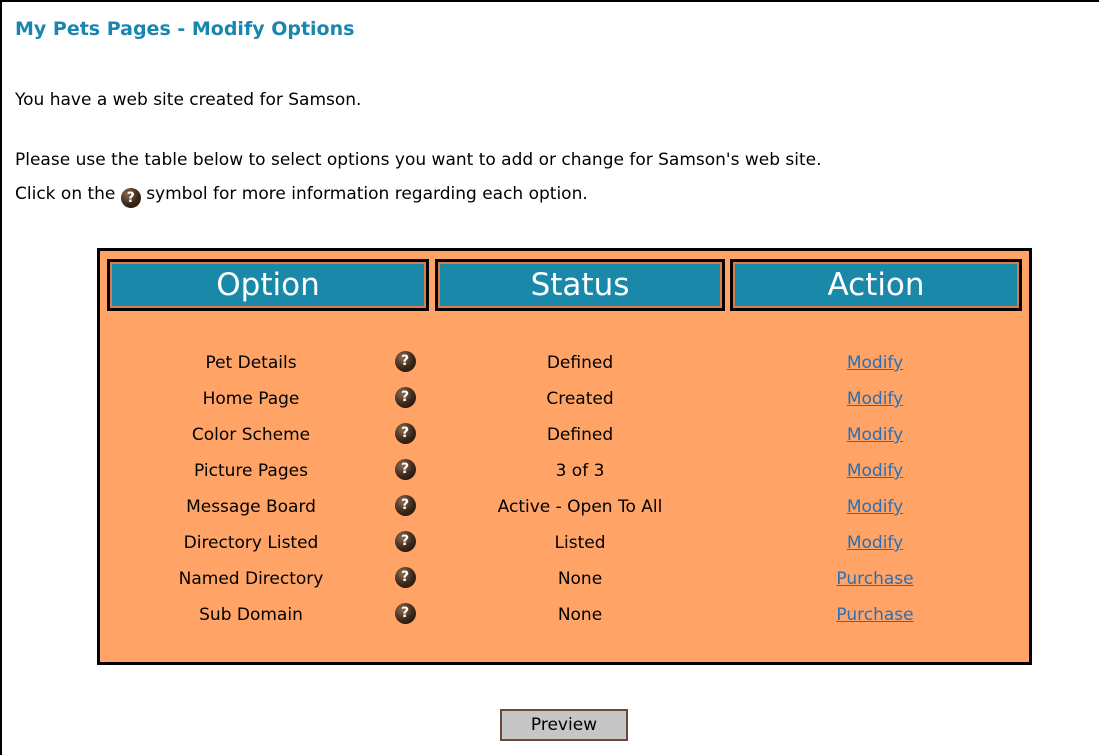  I want to click on column-header-action: Action, so click(876, 285).